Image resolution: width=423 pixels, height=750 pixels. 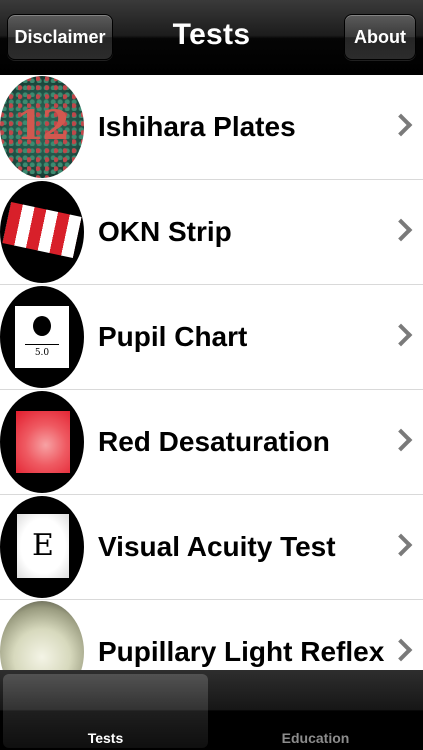 I want to click on list-item-okn-strip: OKN Strip, so click(x=211, y=232).